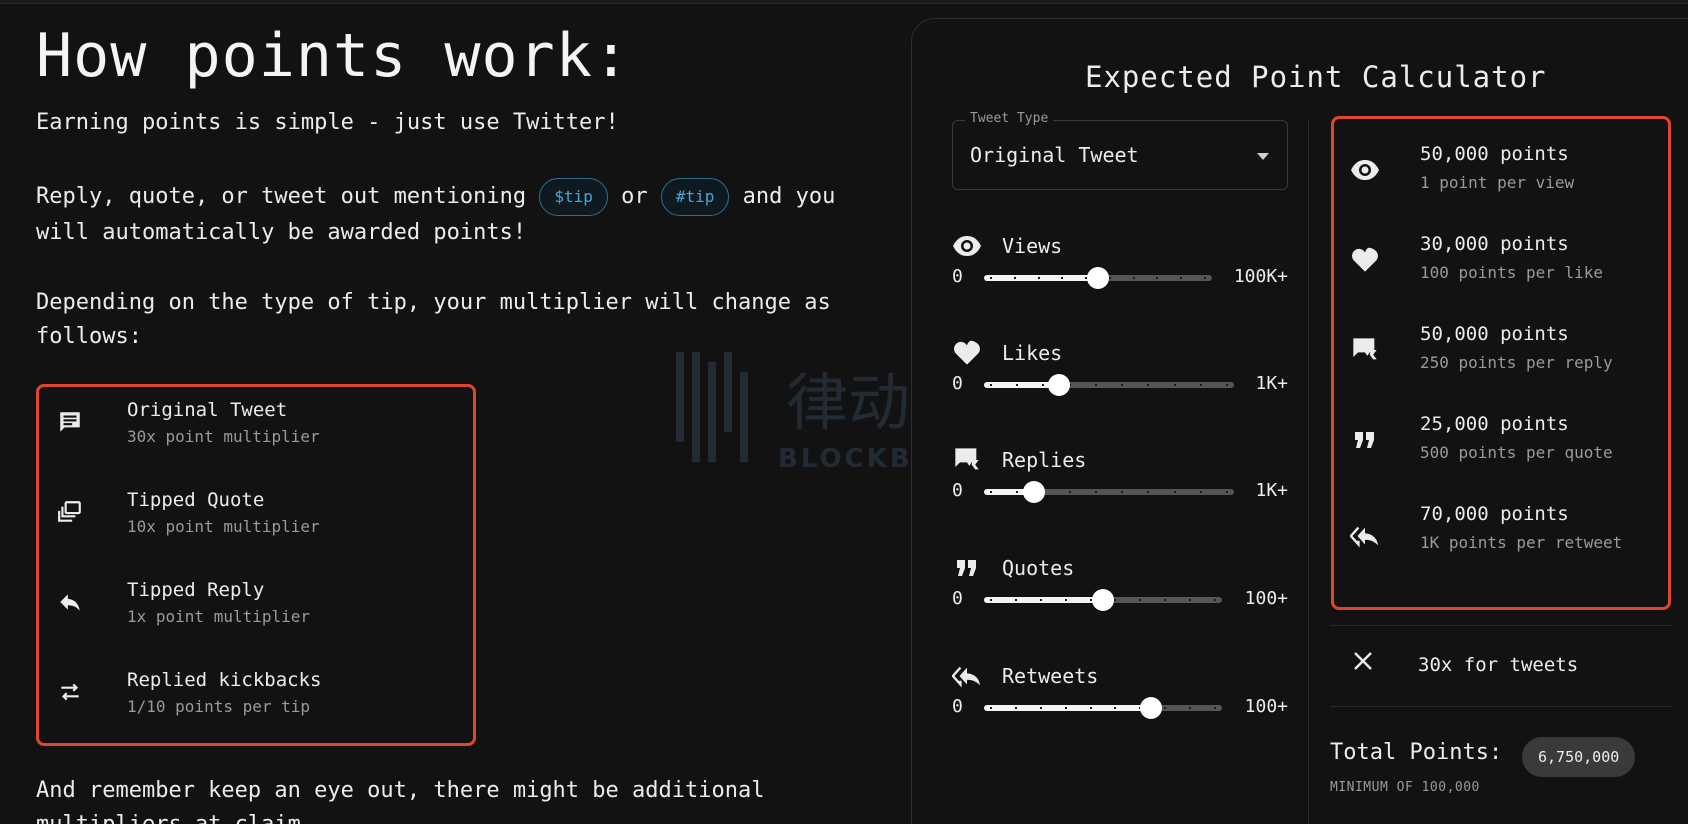 Image resolution: width=1688 pixels, height=824 pixels. What do you see at coordinates (223, 436) in the screenshot?
I see `multiplier-desc: 30x point multiplier` at bounding box center [223, 436].